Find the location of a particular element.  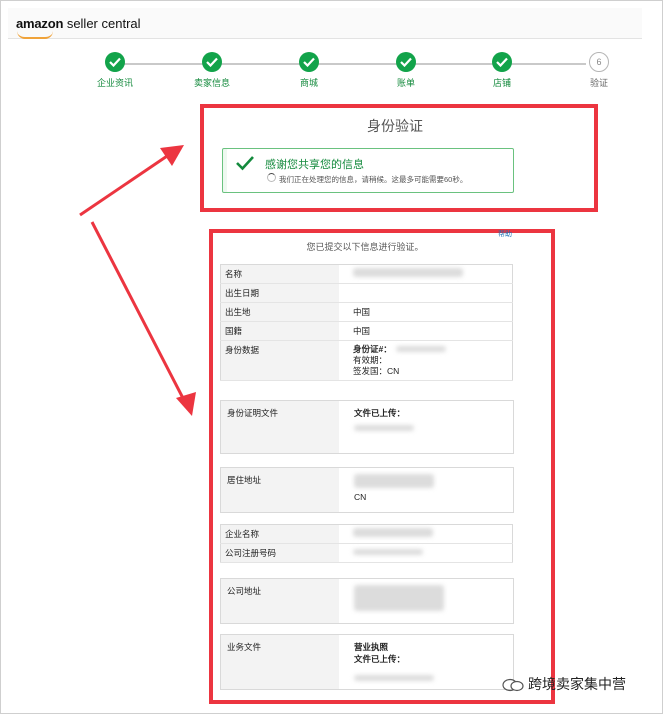

watermark: 跨境卖家集中营 is located at coordinates (564, 684).